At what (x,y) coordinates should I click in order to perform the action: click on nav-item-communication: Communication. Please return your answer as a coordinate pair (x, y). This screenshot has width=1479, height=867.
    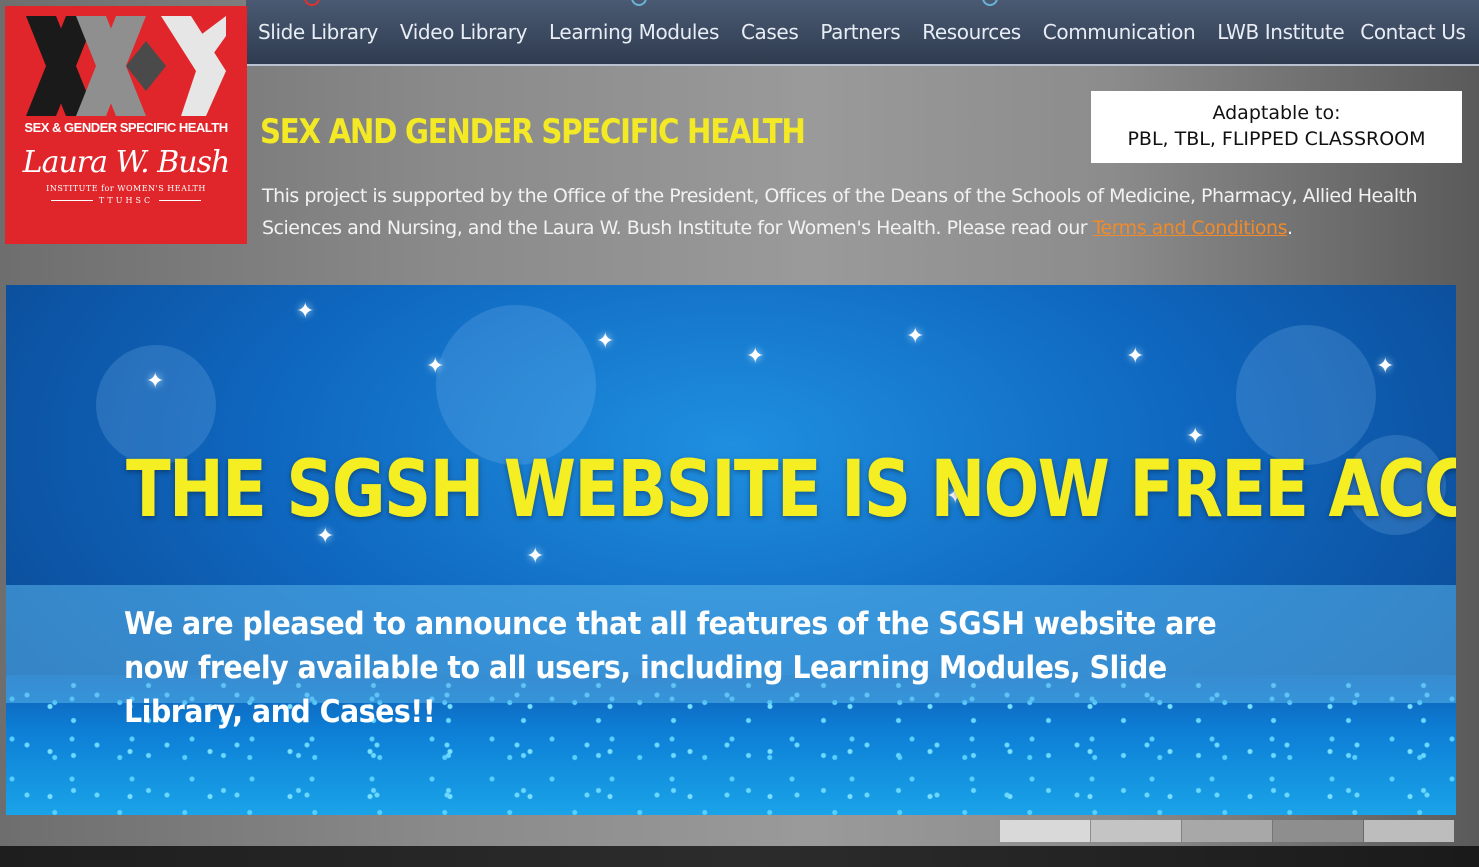
    Looking at the image, I should click on (1119, 32).